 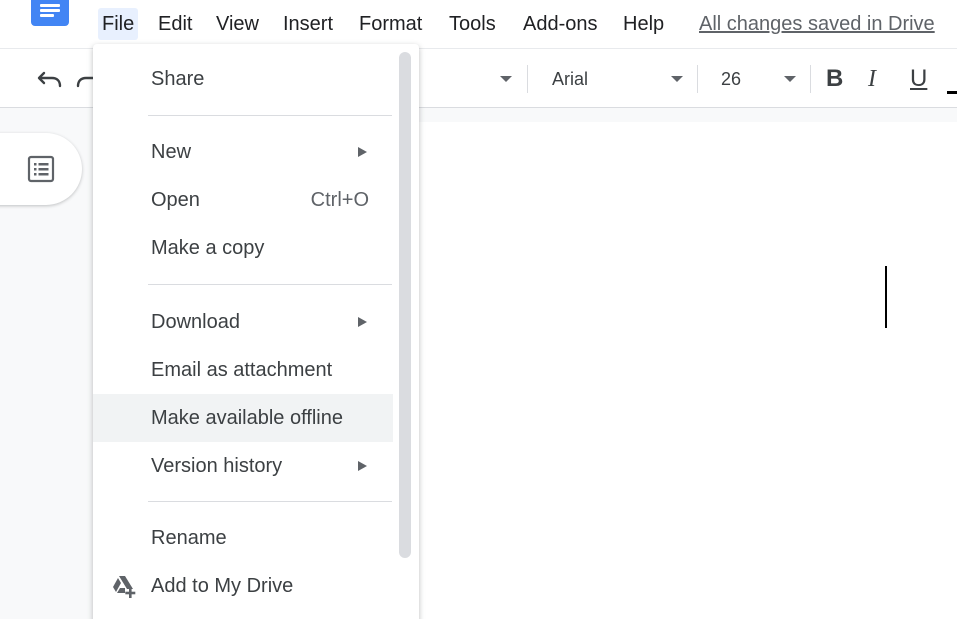 I want to click on bold-button: B, so click(x=834, y=79).